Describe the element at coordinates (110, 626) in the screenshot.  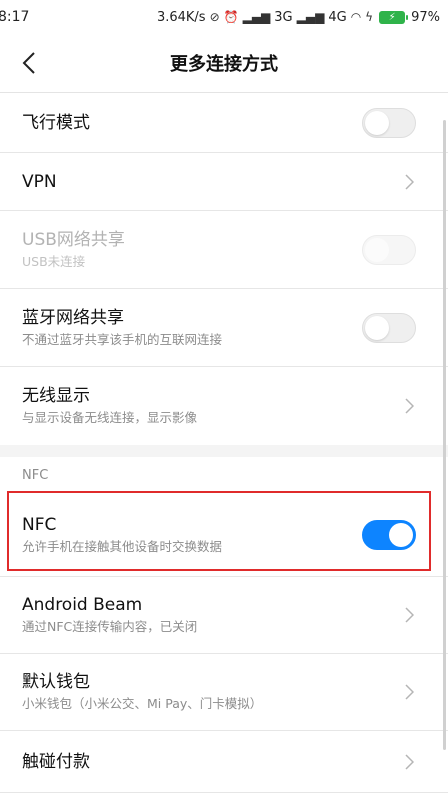
I see `row-sublabel: 通过NFC连接传输内容，已关闭` at that location.